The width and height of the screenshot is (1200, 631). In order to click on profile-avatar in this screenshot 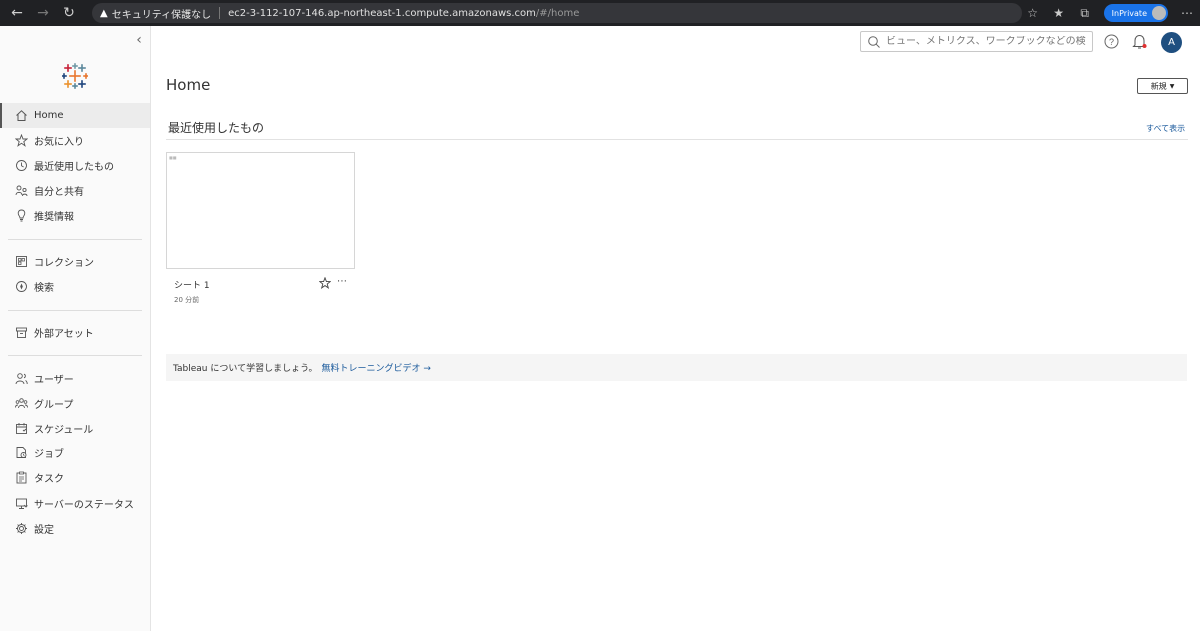, I will do `click(1159, 13)`.